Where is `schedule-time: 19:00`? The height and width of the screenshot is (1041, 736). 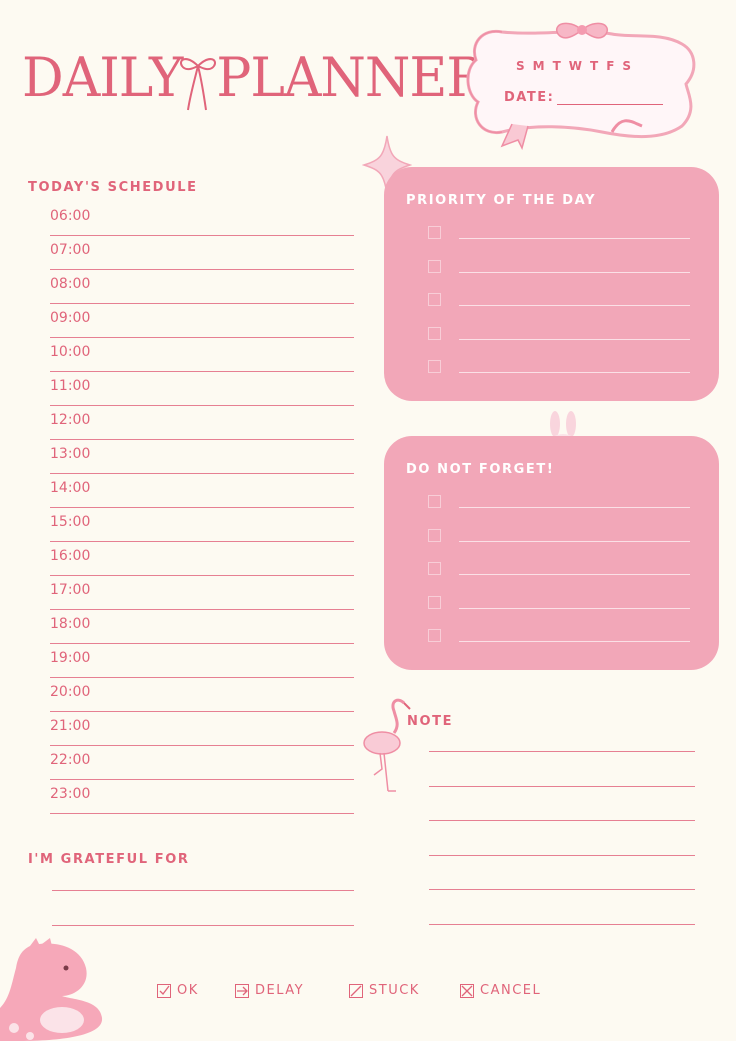 schedule-time: 19:00 is located at coordinates (70, 658).